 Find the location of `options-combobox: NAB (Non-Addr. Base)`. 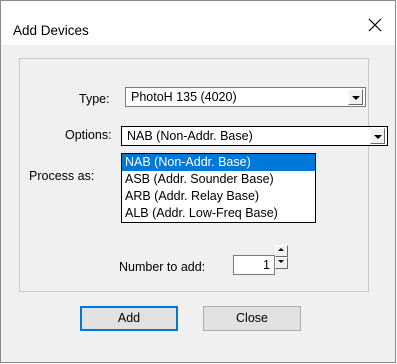

options-combobox: NAB (Non-Addr. Base) is located at coordinates (254, 136).